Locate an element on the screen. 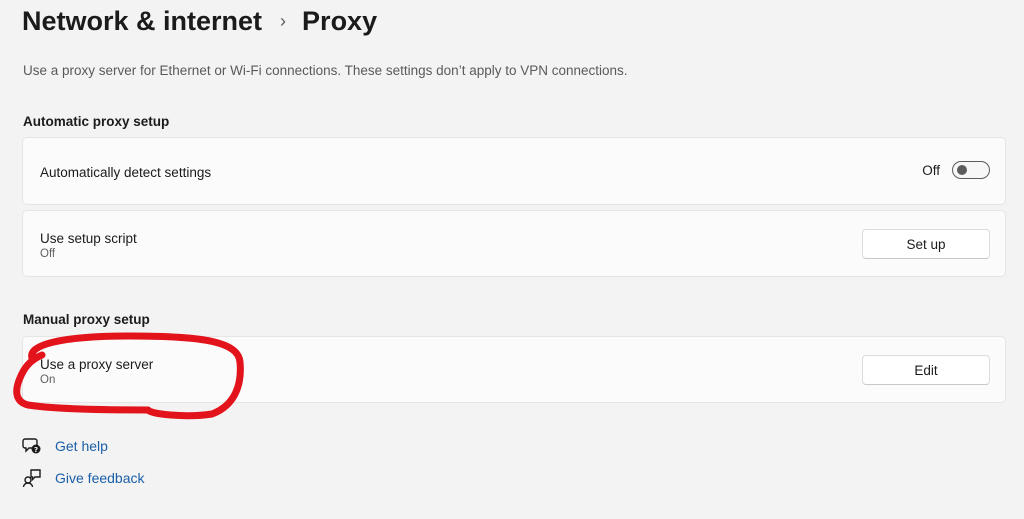 The width and height of the screenshot is (1024, 519). section-title-manual-proxy: Manual proxy setup is located at coordinates (86, 319).